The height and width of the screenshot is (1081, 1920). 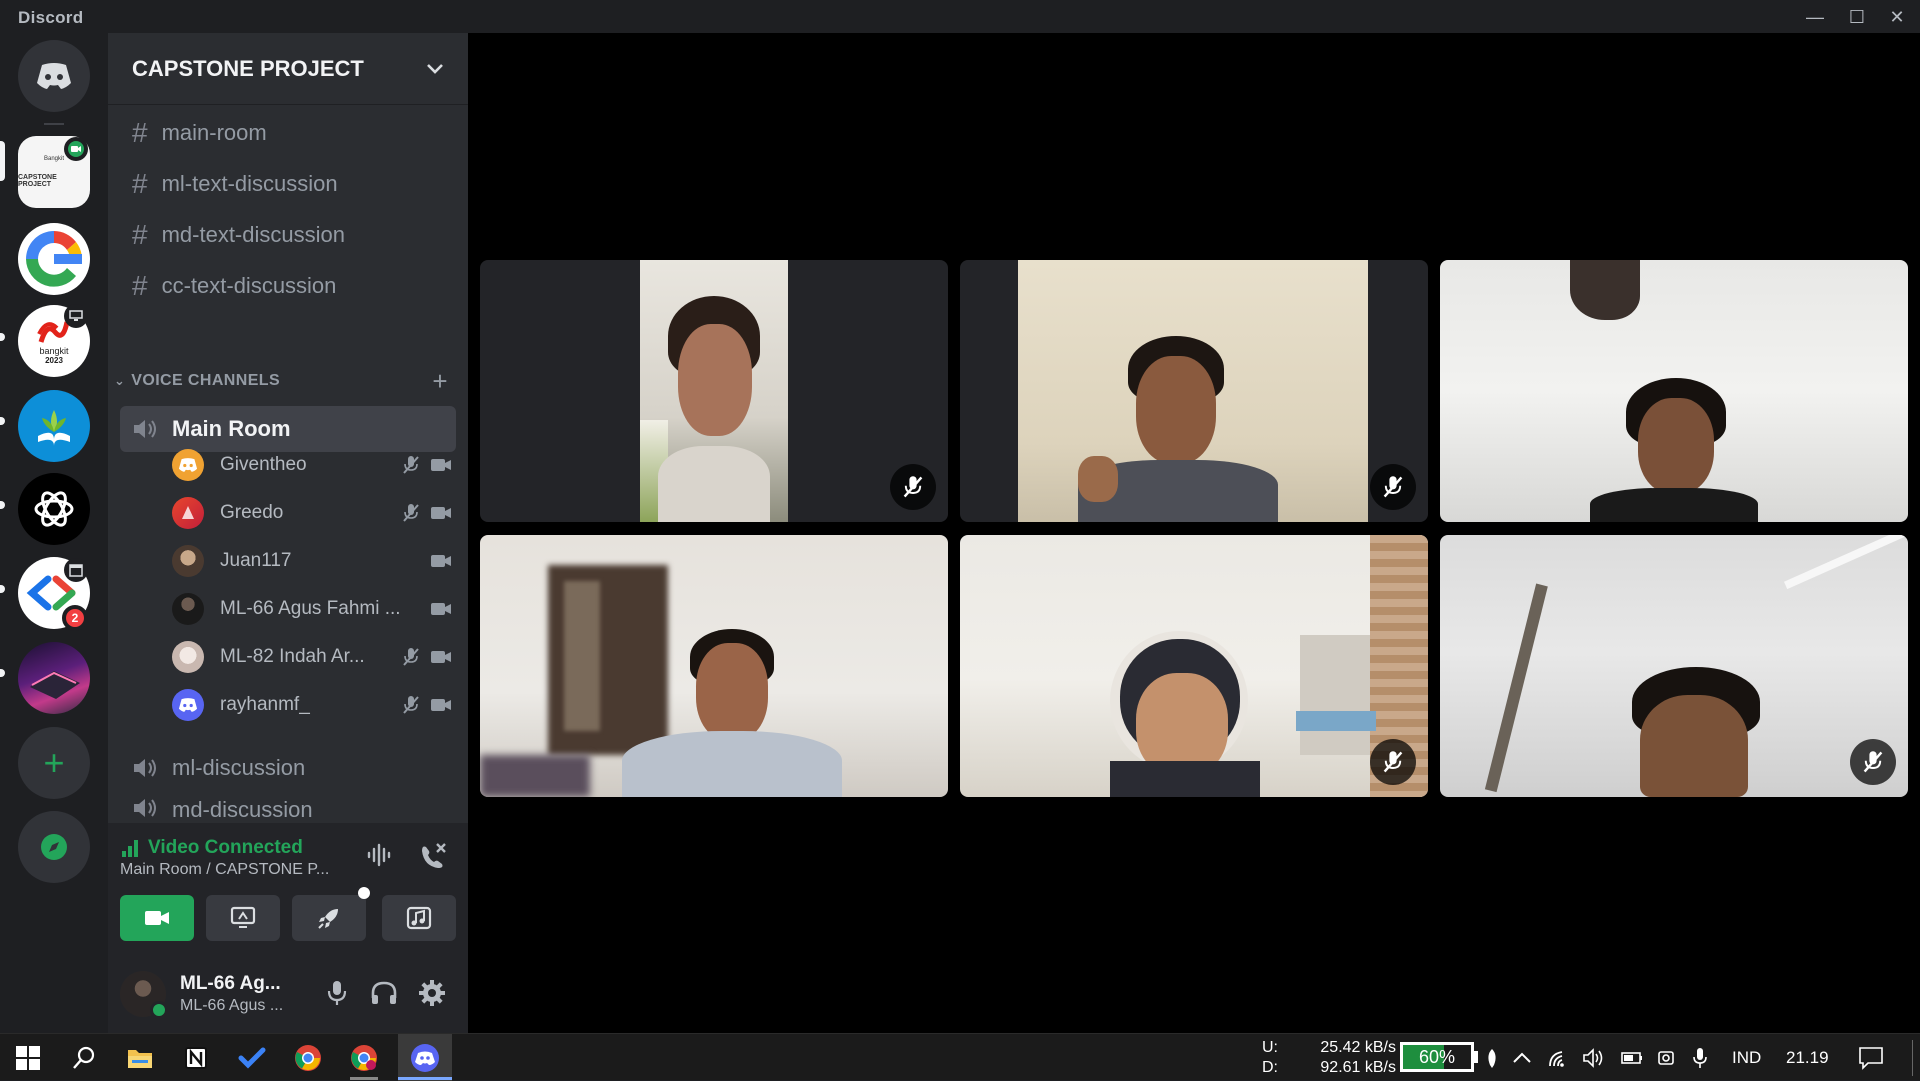 I want to click on windows-logo-icon, so click(x=28, y=1057).